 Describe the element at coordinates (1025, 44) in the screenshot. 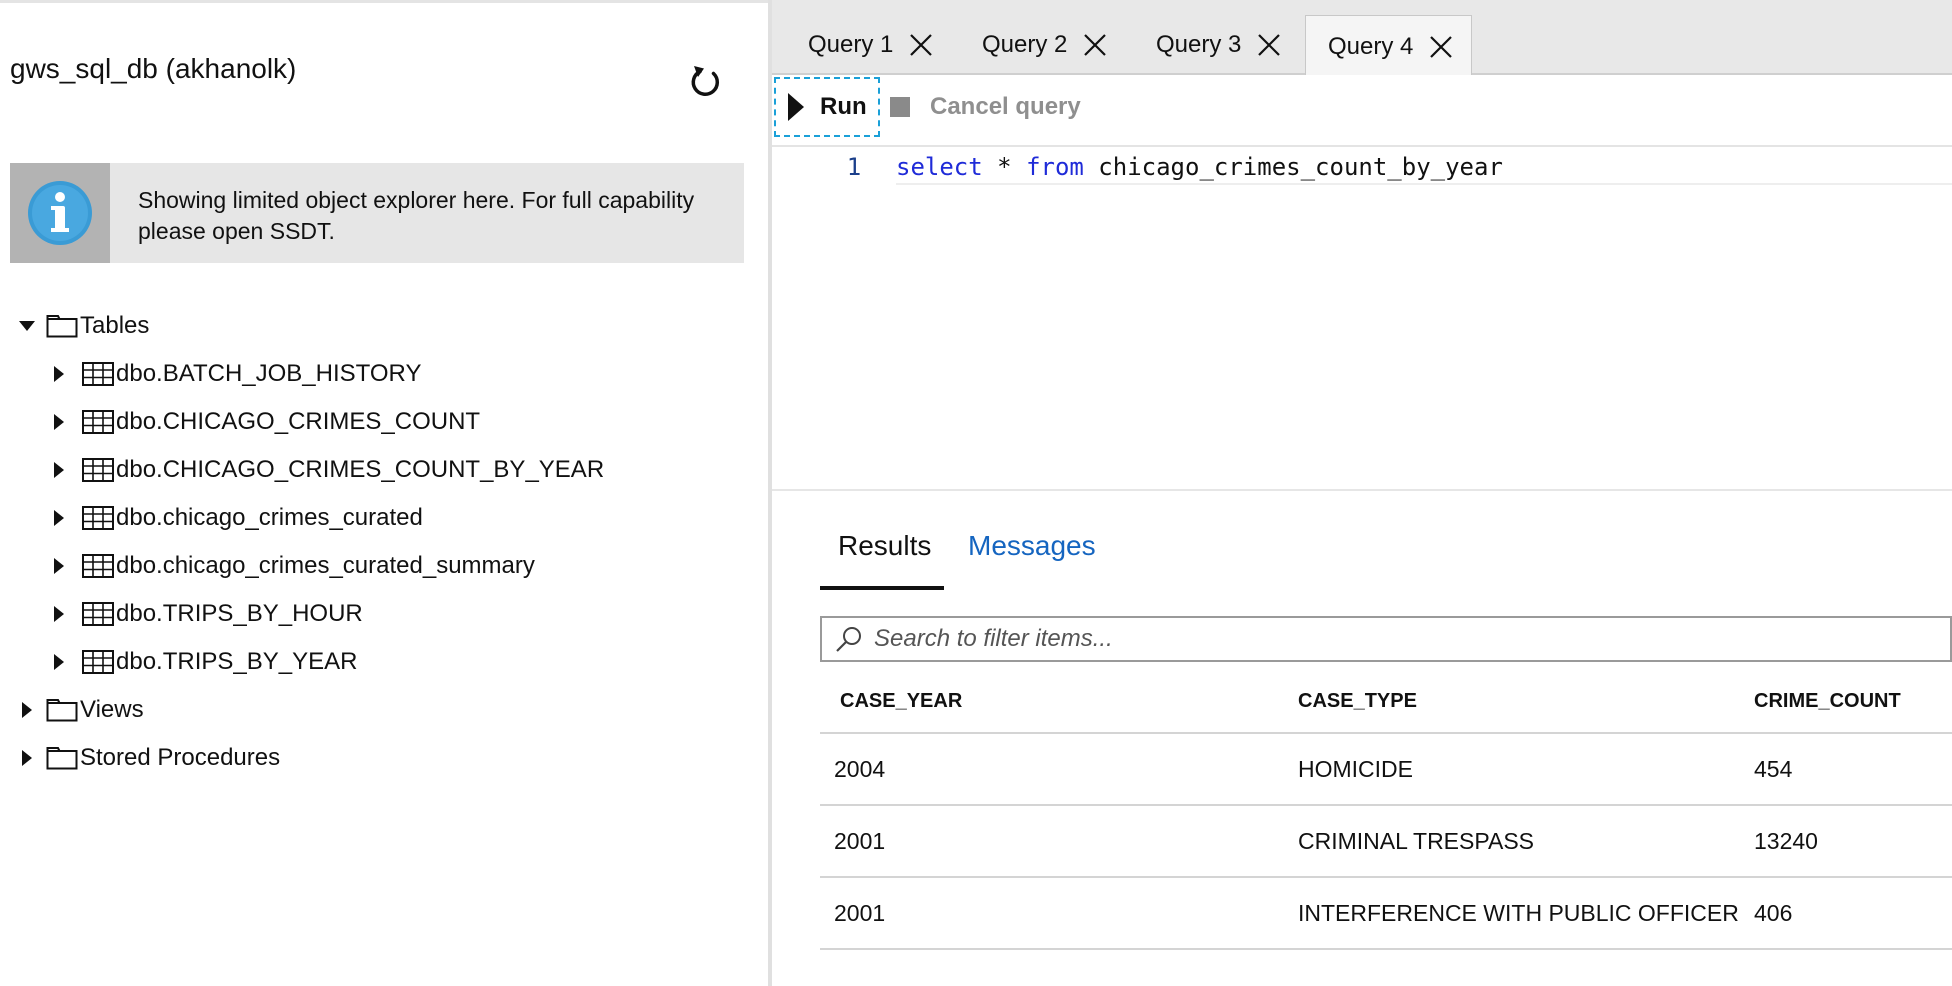

I see `tab-label: Query 2` at that location.